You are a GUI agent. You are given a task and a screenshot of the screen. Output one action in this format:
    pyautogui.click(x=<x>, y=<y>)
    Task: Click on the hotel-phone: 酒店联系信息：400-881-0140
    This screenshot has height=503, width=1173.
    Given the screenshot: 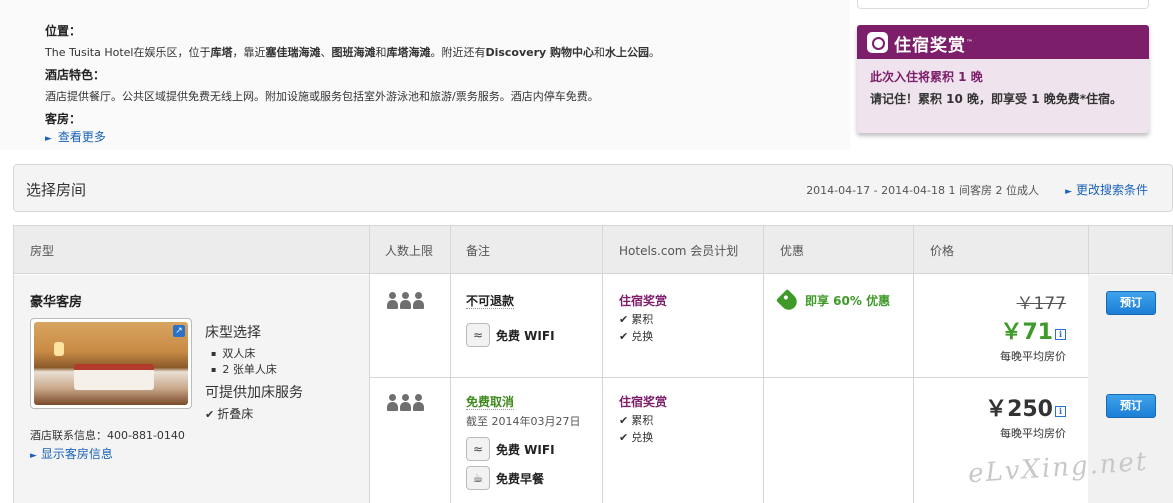 What is the action you would take?
    pyautogui.click(x=107, y=435)
    